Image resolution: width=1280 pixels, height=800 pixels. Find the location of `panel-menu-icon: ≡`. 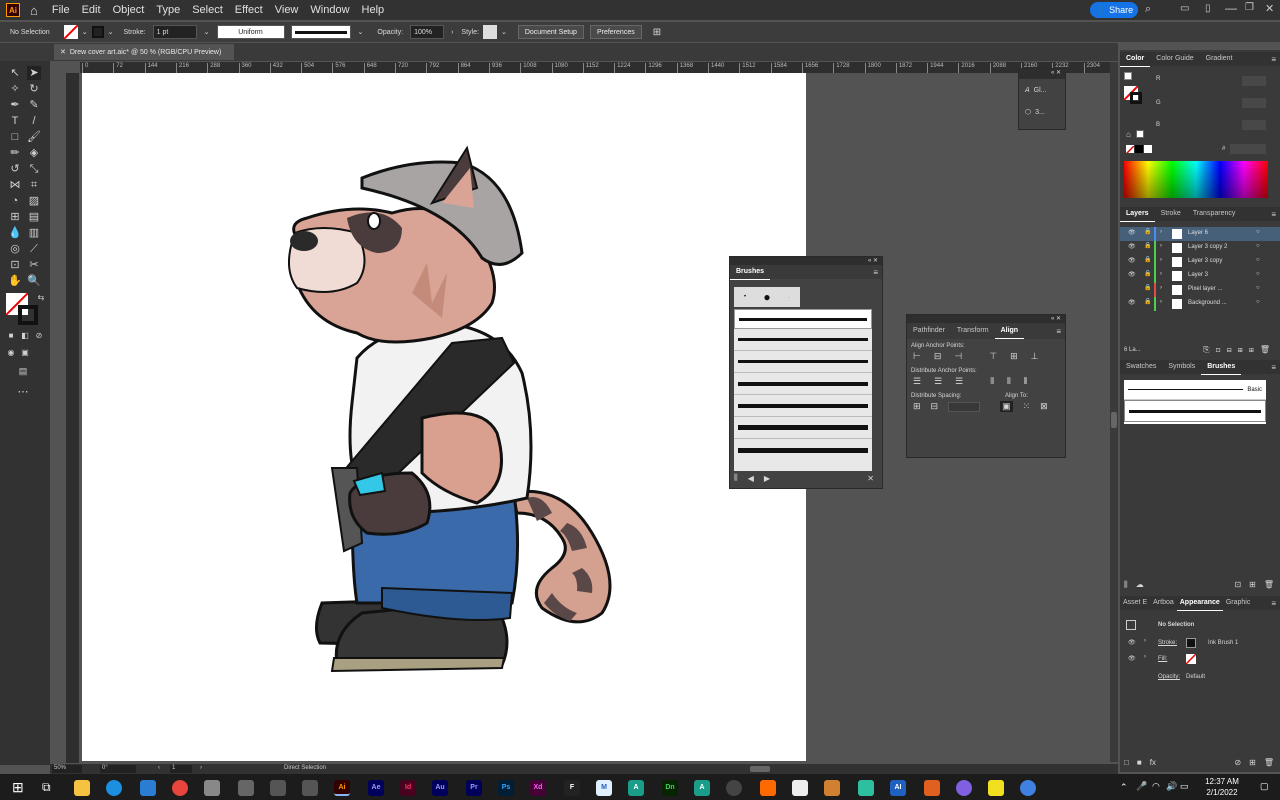

panel-menu-icon: ≡ is located at coordinates (1275, 59).